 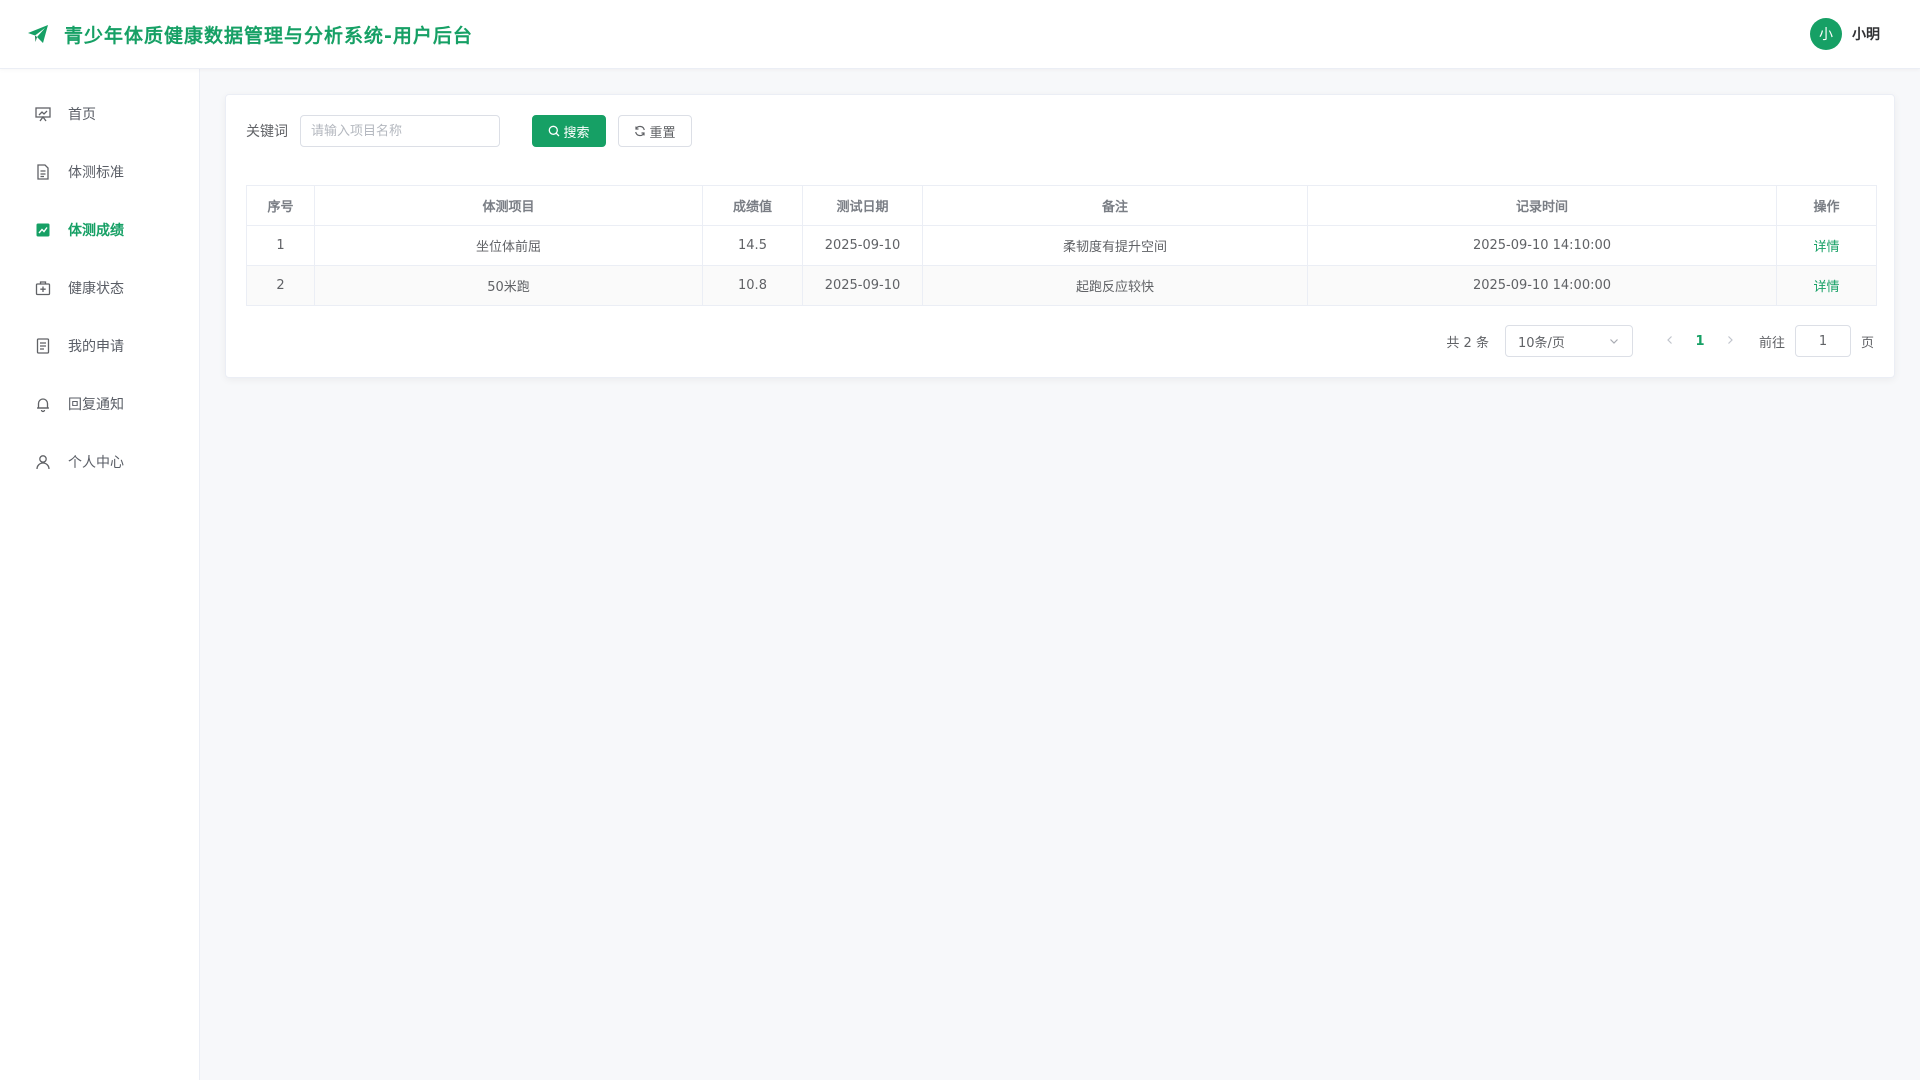 I want to click on next-page-button, so click(x=1730, y=341).